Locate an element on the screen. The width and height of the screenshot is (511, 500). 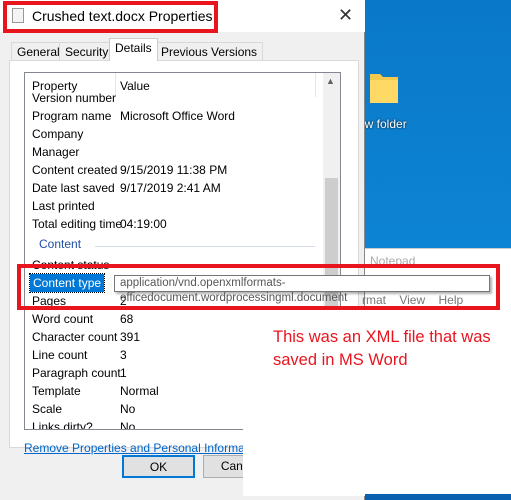
property-value: 9/17/2019 2:41 AM is located at coordinates (170, 188).